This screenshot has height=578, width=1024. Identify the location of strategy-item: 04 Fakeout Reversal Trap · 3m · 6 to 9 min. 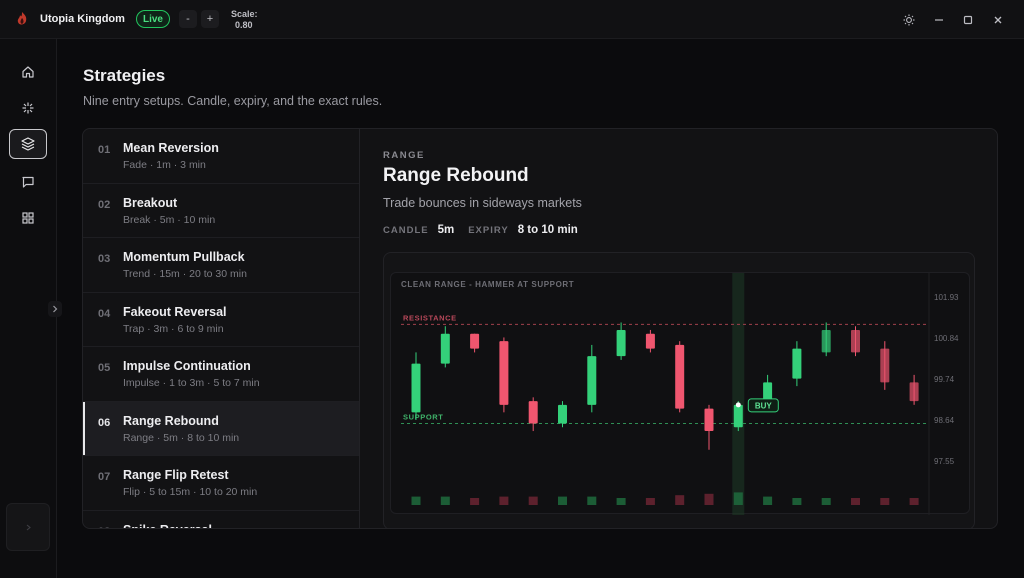
(221, 320).